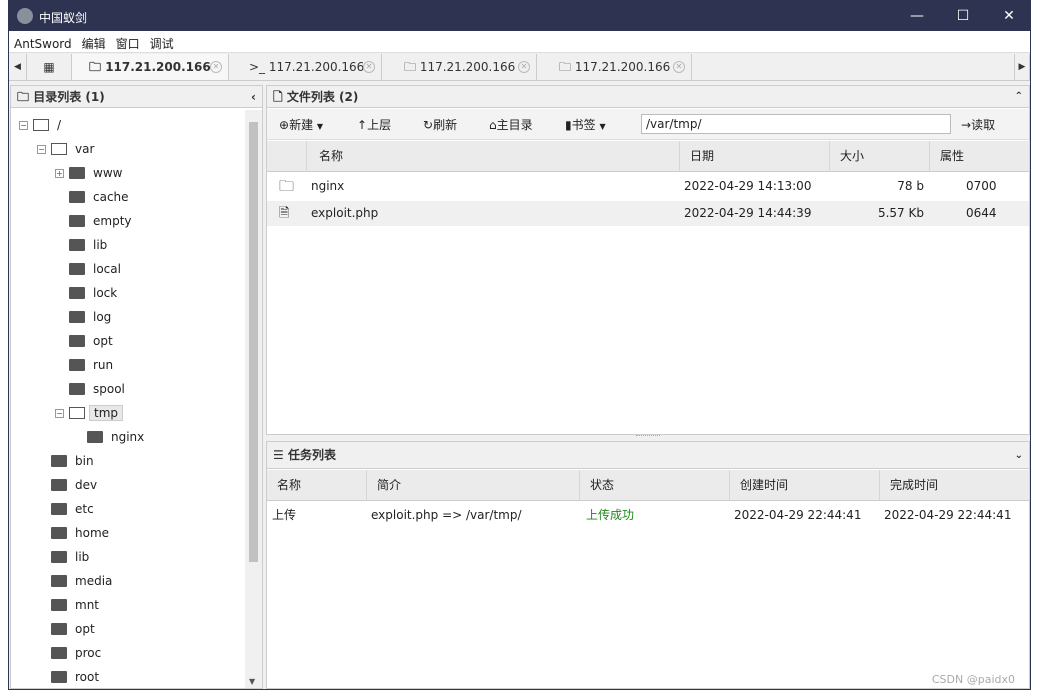 The width and height of the screenshot is (1040, 699). What do you see at coordinates (81, 581) in the screenshot?
I see `tree-node: media` at bounding box center [81, 581].